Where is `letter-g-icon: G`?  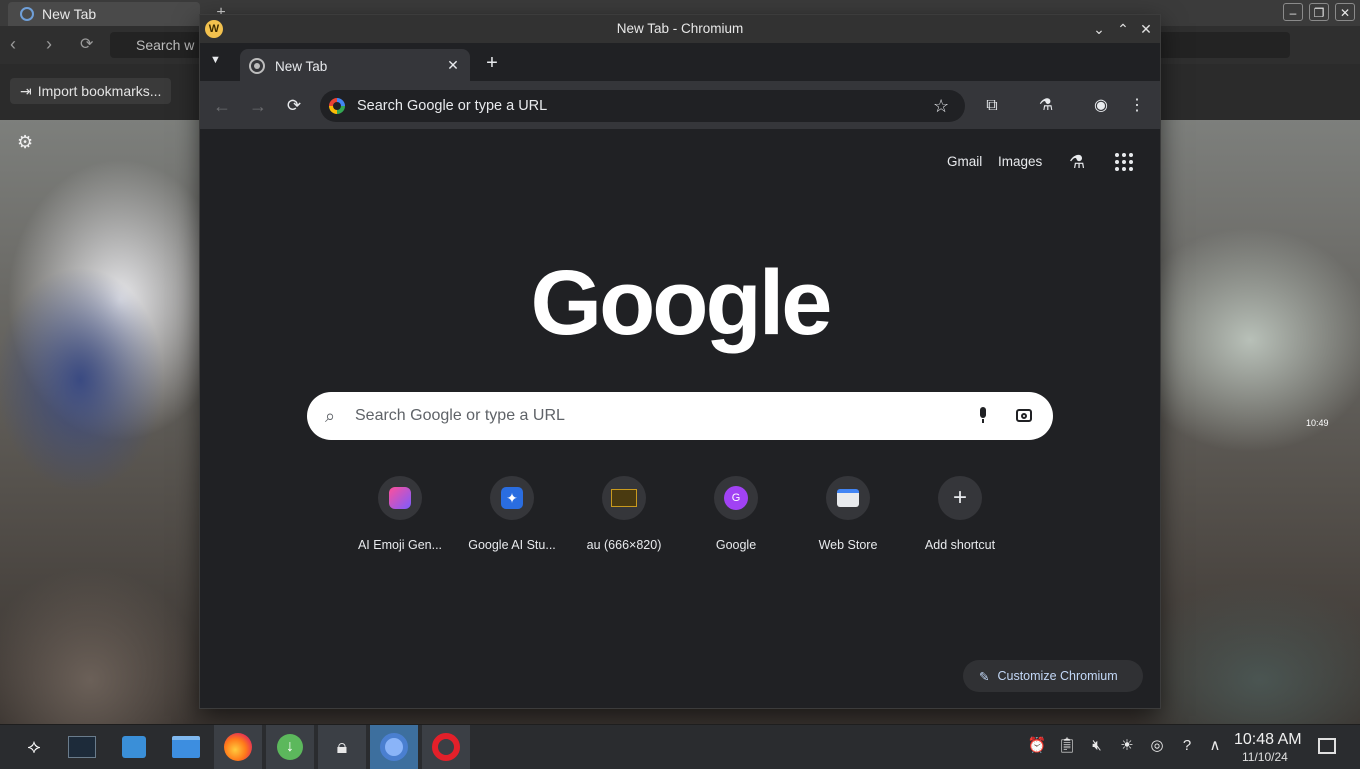
letter-g-icon: G is located at coordinates (736, 498).